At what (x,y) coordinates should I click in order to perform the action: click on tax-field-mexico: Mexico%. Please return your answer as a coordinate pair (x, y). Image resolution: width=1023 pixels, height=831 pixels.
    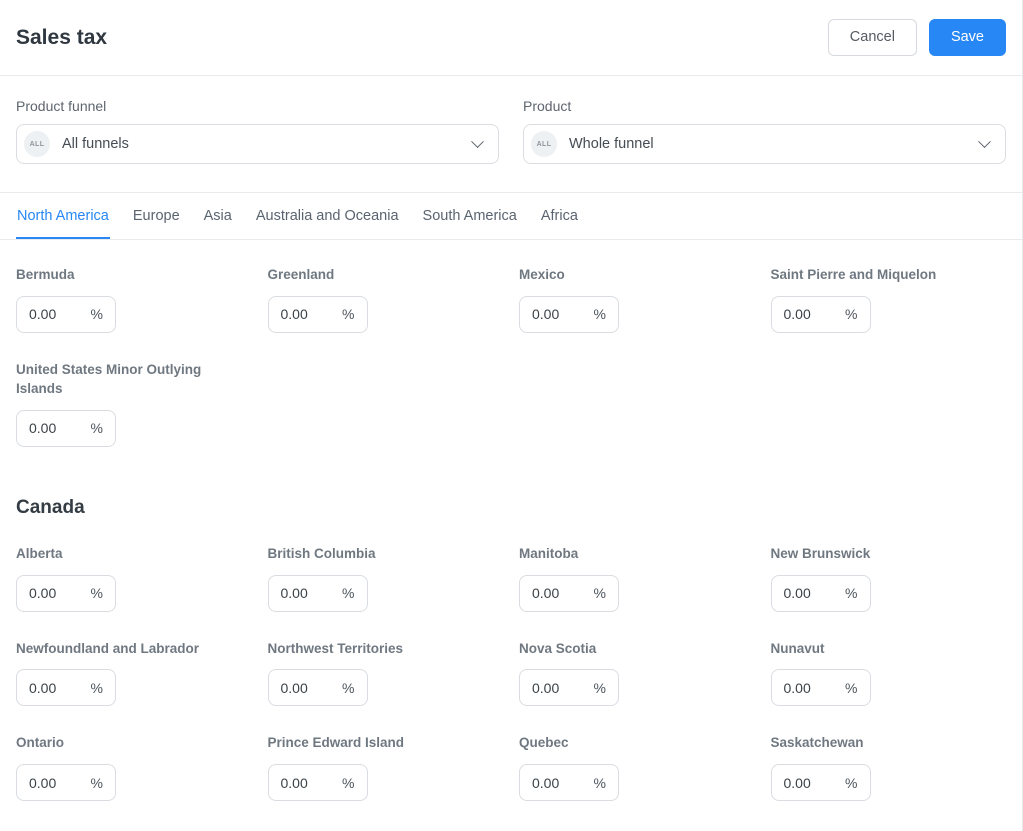
    Looking at the image, I should click on (637, 299).